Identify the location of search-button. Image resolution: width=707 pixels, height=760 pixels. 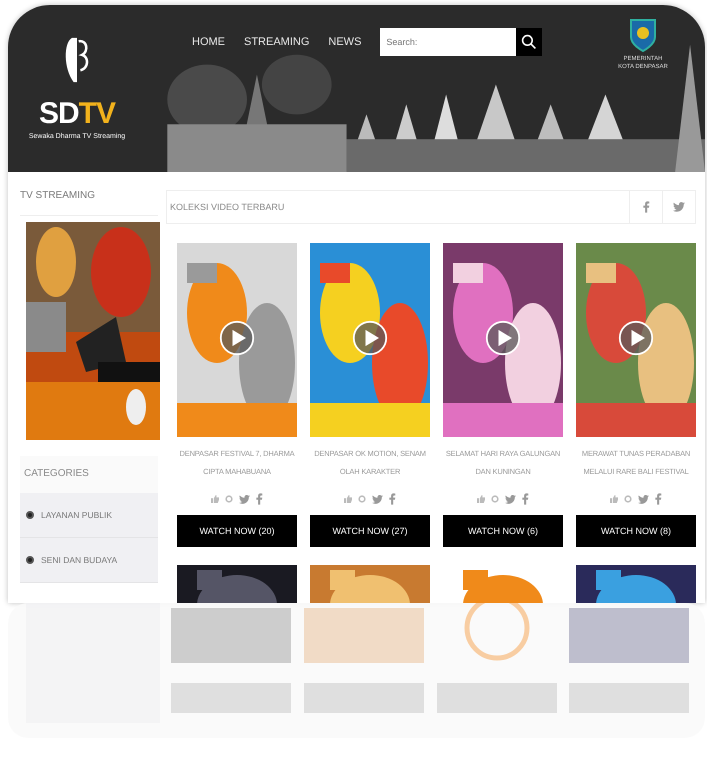
(529, 42).